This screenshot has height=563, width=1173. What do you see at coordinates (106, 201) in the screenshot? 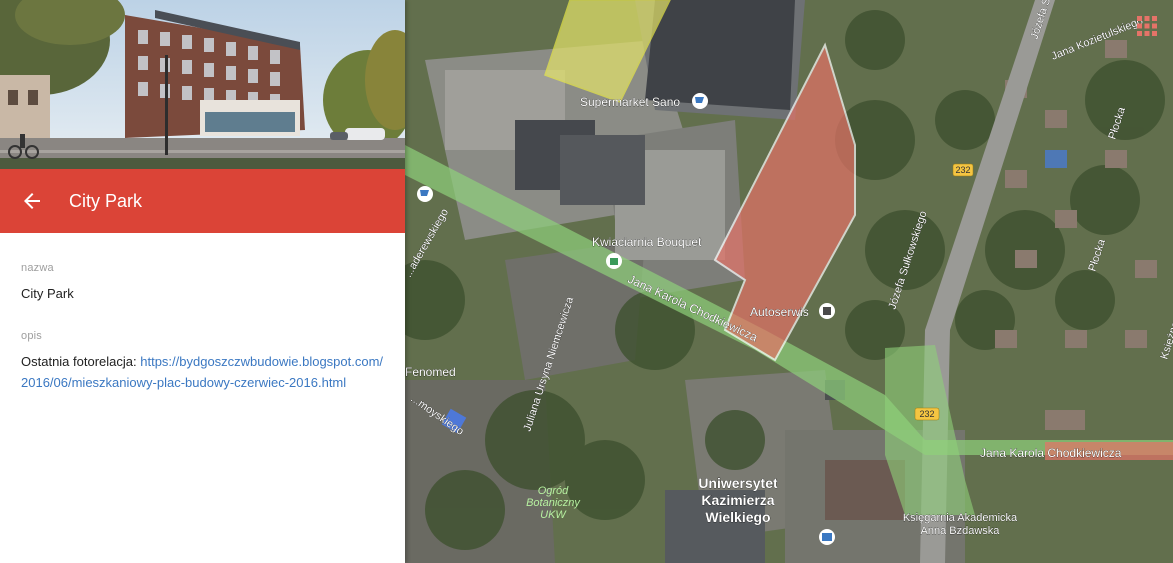
I see `panel-title: City Park` at bounding box center [106, 201].